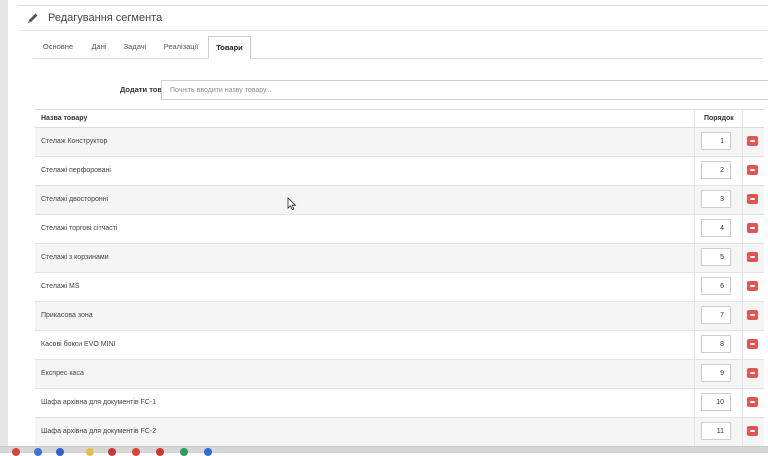  Describe the element at coordinates (399, 316) in the screenshot. I see `table-row: Прикасова зона` at that location.